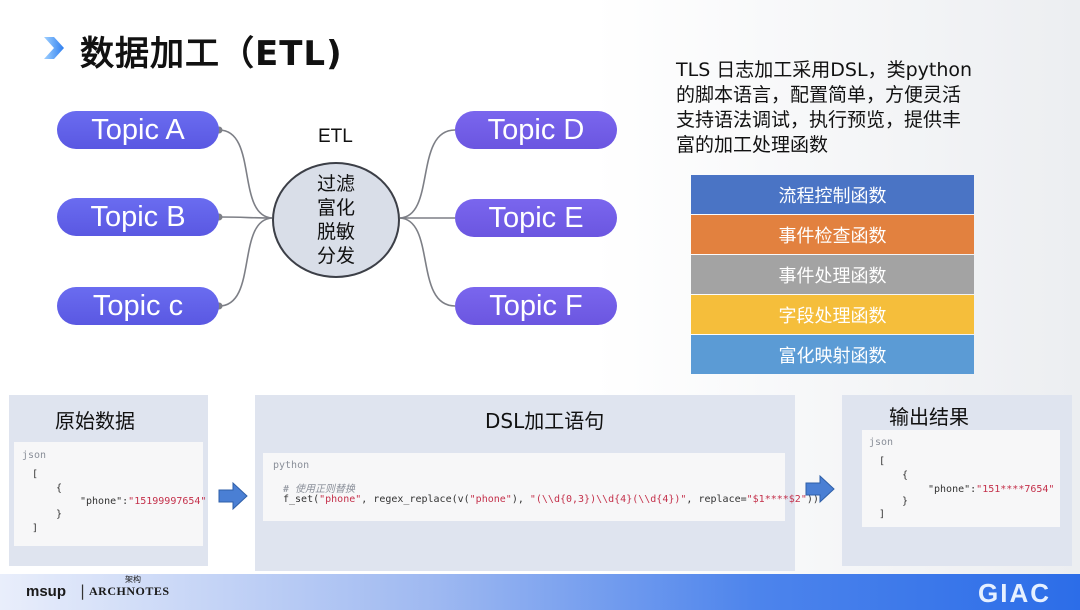 The width and height of the screenshot is (1080, 610). Describe the element at coordinates (832, 314) in the screenshot. I see `func-field-process: 字段处理函数` at that location.